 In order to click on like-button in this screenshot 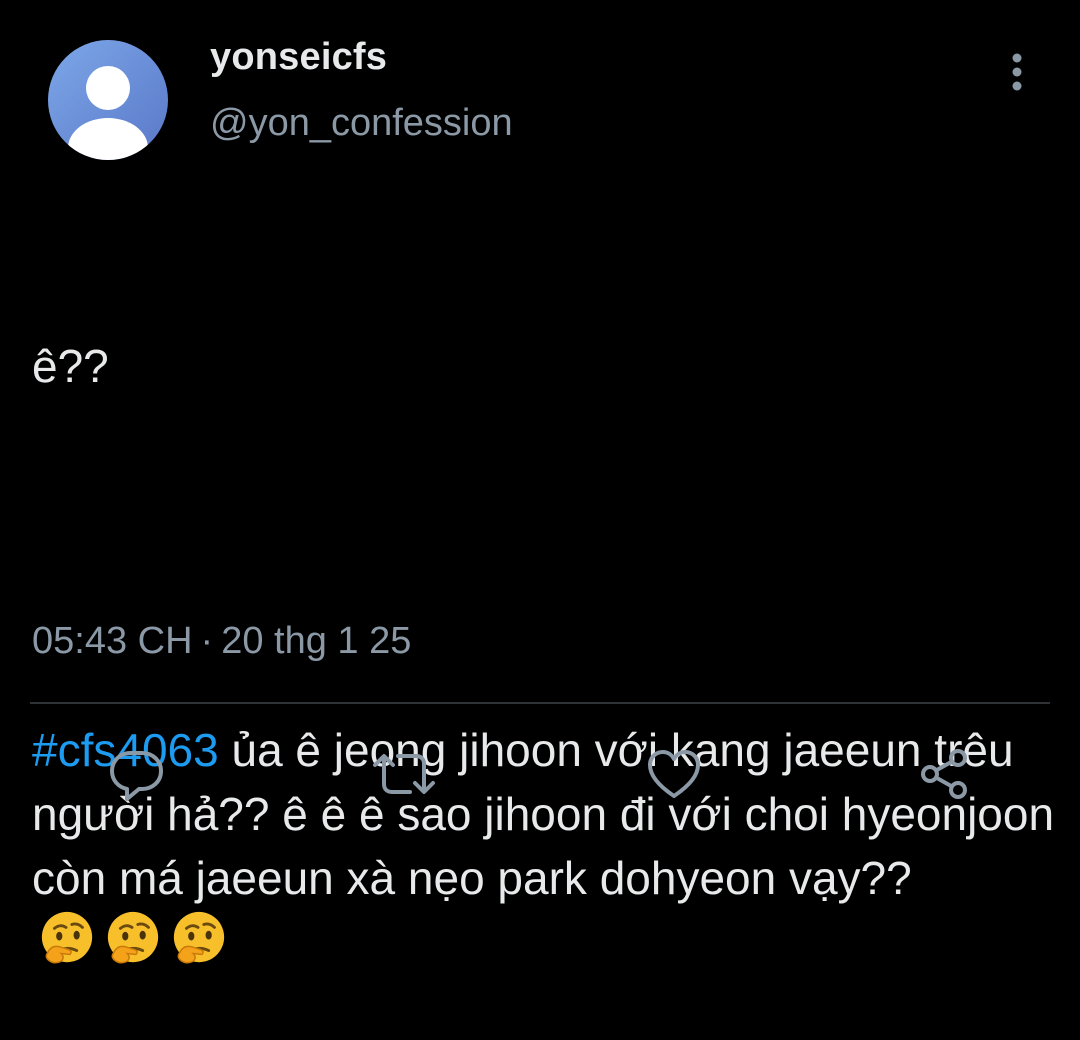, I will do `click(674, 774)`.